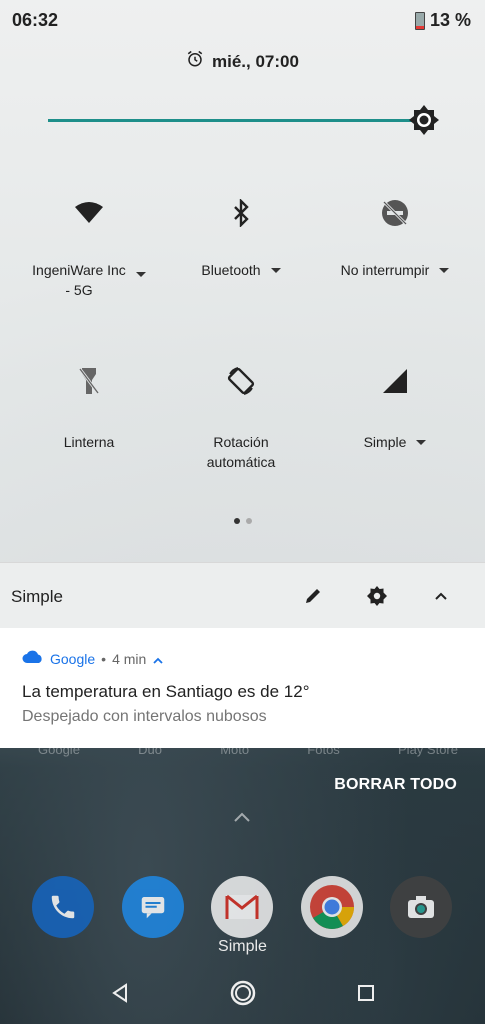 This screenshot has width=485, height=1024. What do you see at coordinates (395, 381) in the screenshot?
I see `cell-signal-icon` at bounding box center [395, 381].